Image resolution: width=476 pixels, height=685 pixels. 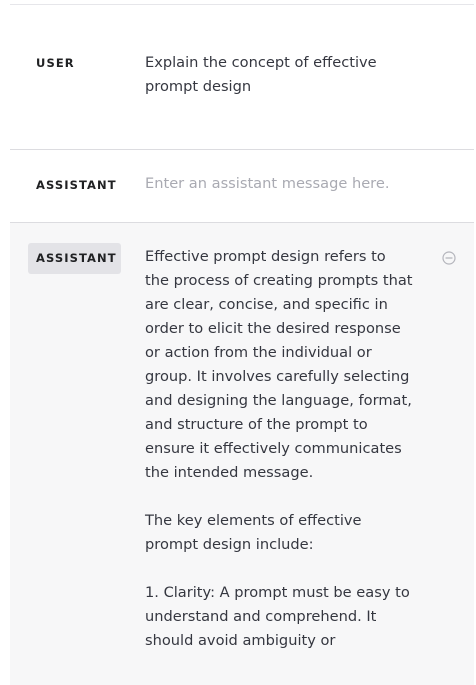 I want to click on role-label-assistant-selected: ASSISTANT, so click(x=74, y=258).